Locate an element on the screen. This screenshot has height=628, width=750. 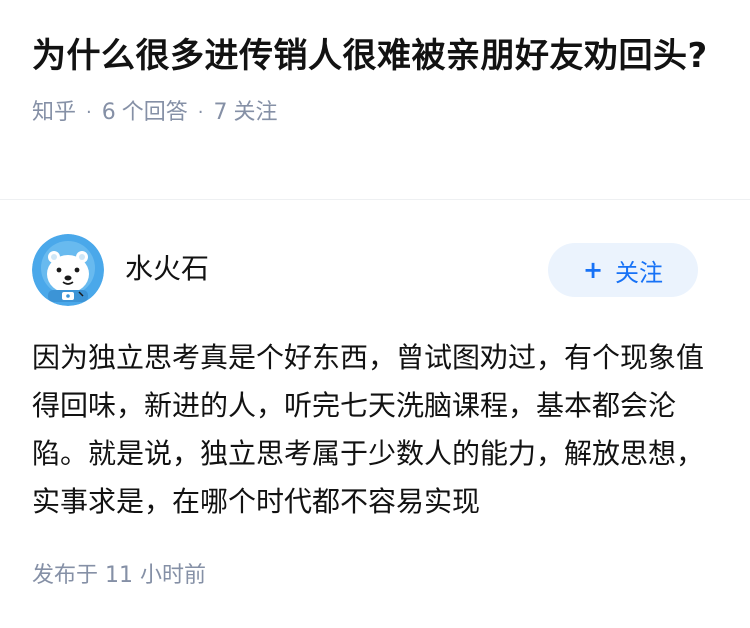
author-row: 水火石 + 关注 is located at coordinates (349, 270).